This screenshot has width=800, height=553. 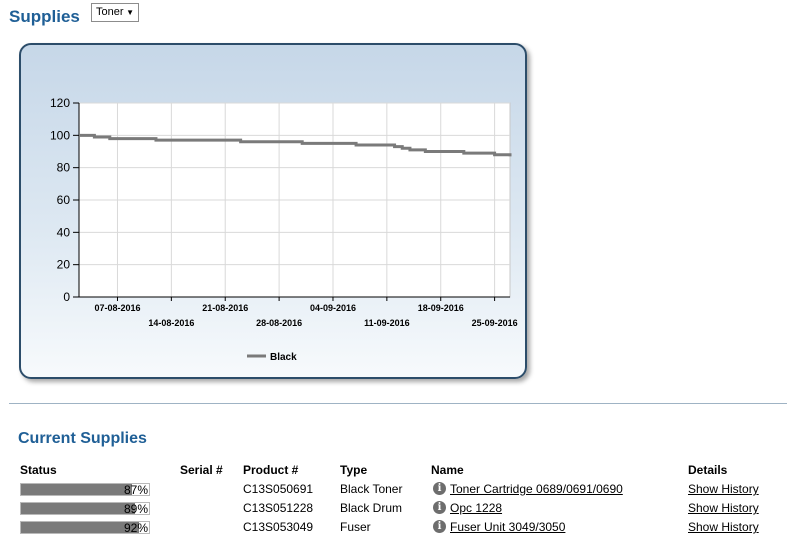 What do you see at coordinates (278, 527) in the screenshot?
I see `product-number: C13S053049` at bounding box center [278, 527].